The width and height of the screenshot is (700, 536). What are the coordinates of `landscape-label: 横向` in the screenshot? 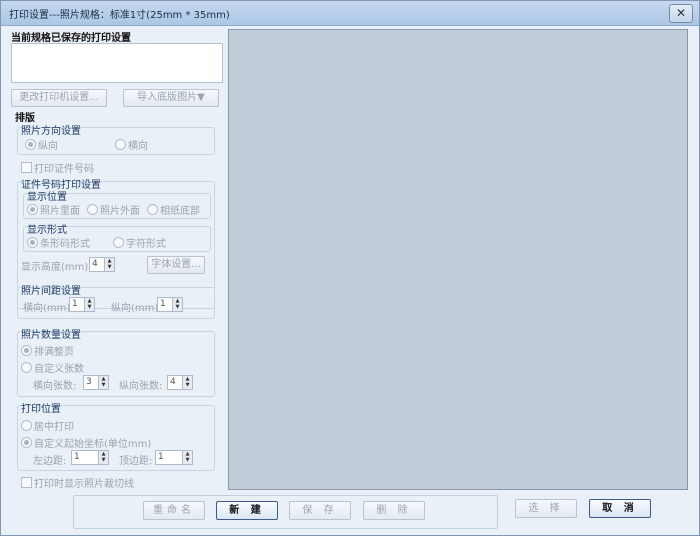 It's located at (138, 146).